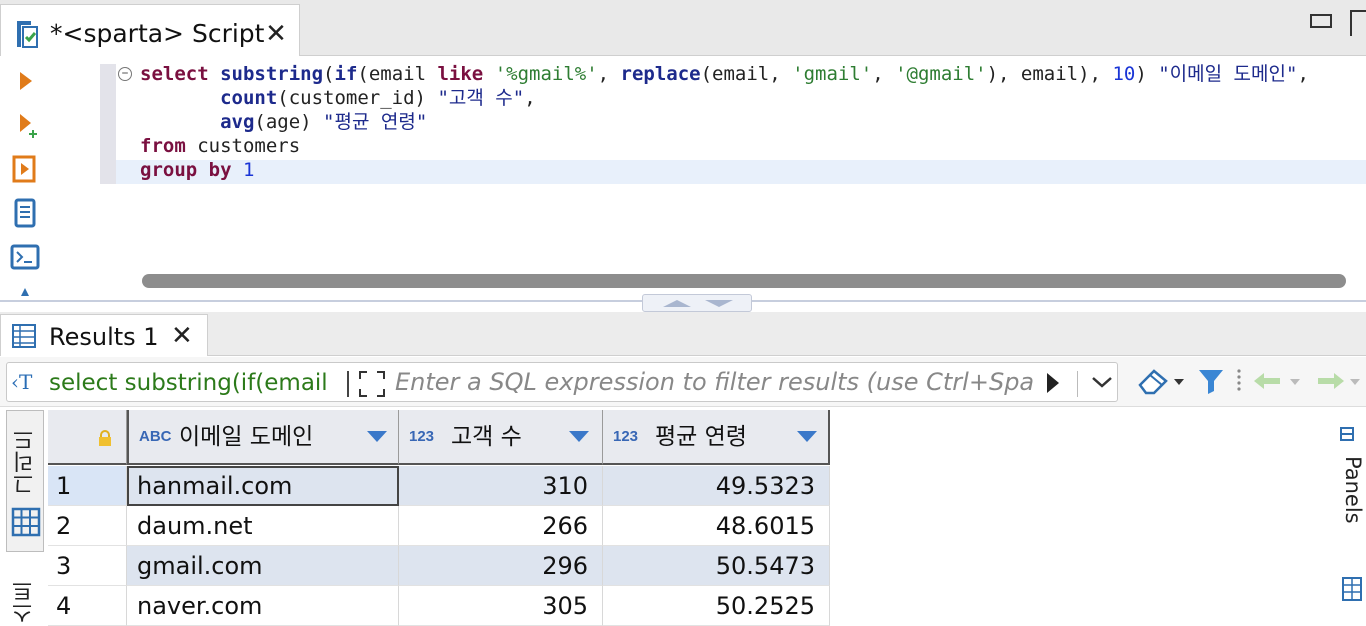 This screenshot has height=626, width=1366. Describe the element at coordinates (716, 566) in the screenshot. I see `cell-average-age: 50.5473` at that location.